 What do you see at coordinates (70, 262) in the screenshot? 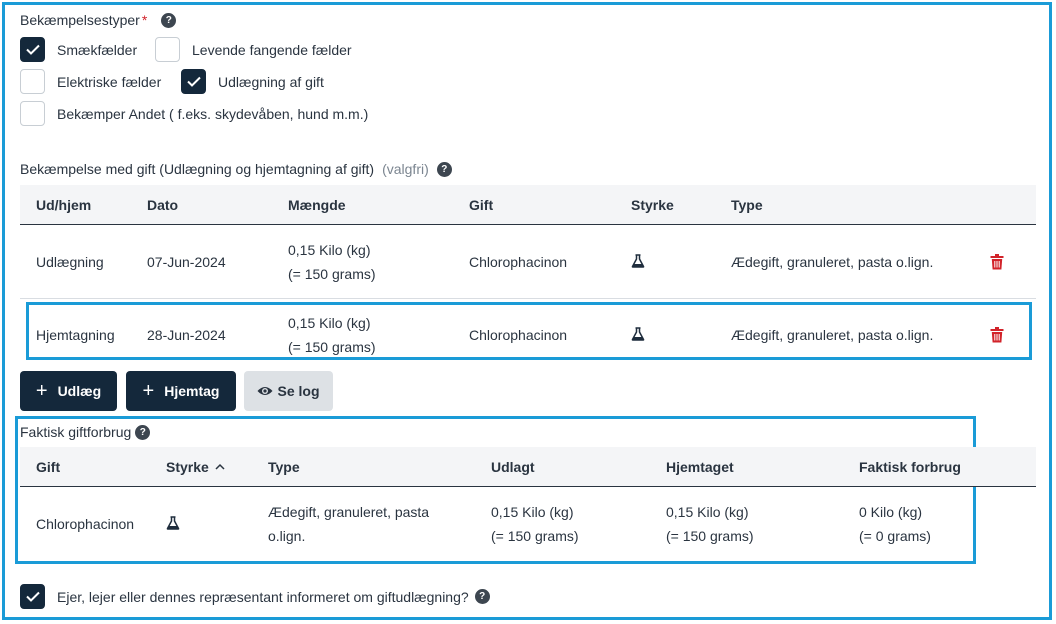
I see `cell-udhjem: Udlægning` at bounding box center [70, 262].